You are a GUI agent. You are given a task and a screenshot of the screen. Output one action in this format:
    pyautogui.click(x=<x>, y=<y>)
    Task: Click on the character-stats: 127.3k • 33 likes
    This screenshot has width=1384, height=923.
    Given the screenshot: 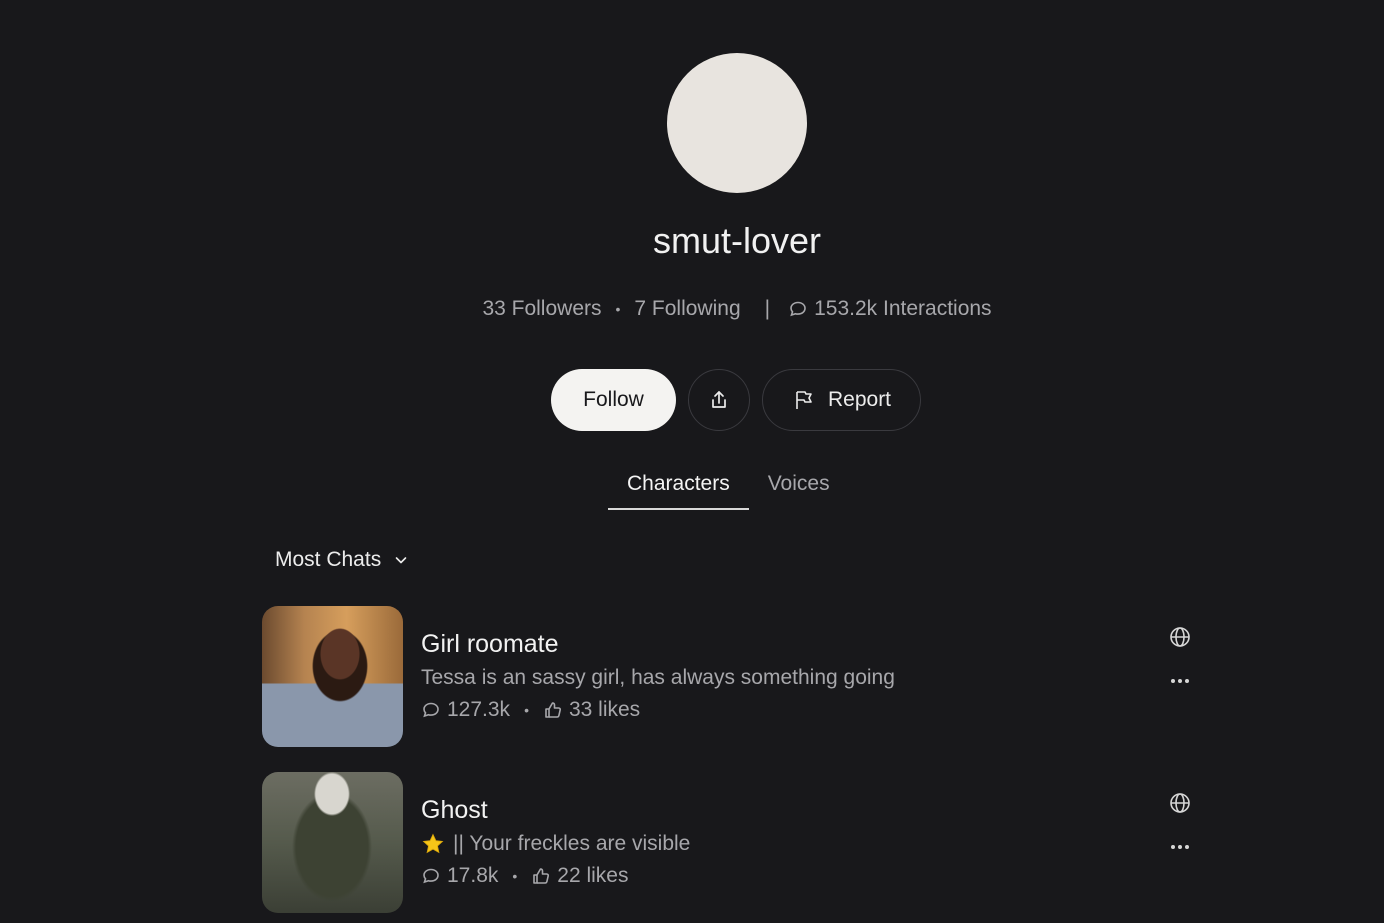 What is the action you would take?
    pyautogui.click(x=530, y=710)
    